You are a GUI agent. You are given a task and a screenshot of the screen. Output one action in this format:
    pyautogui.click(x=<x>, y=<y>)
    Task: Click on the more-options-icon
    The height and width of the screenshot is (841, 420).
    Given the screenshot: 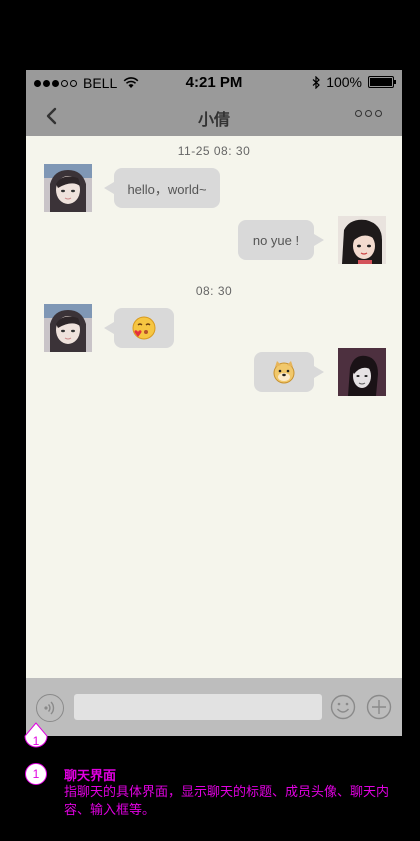 What is the action you would take?
    pyautogui.click(x=368, y=113)
    